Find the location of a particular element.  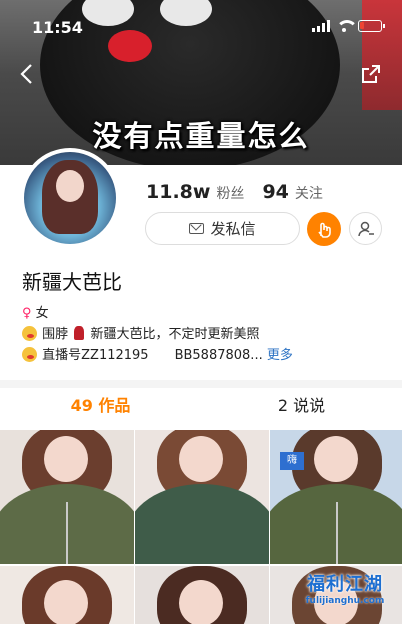

dress-emoji-icon is located at coordinates (79, 333).